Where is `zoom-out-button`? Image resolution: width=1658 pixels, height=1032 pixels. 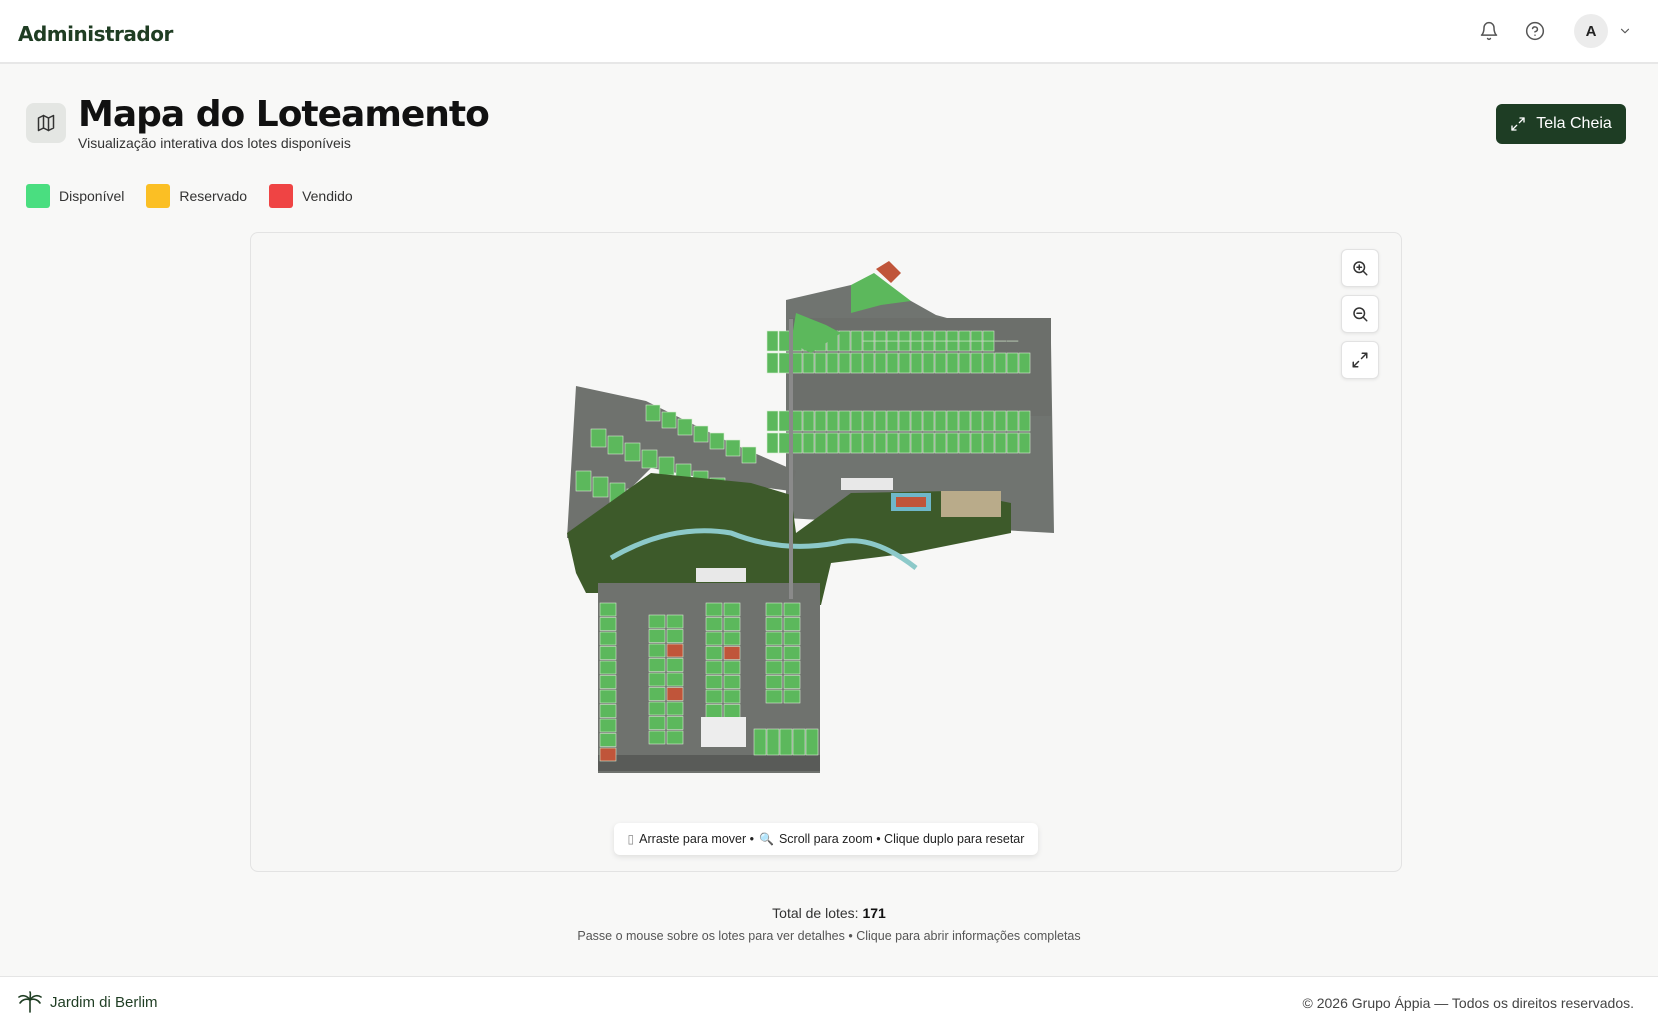
zoom-out-button is located at coordinates (1360, 314).